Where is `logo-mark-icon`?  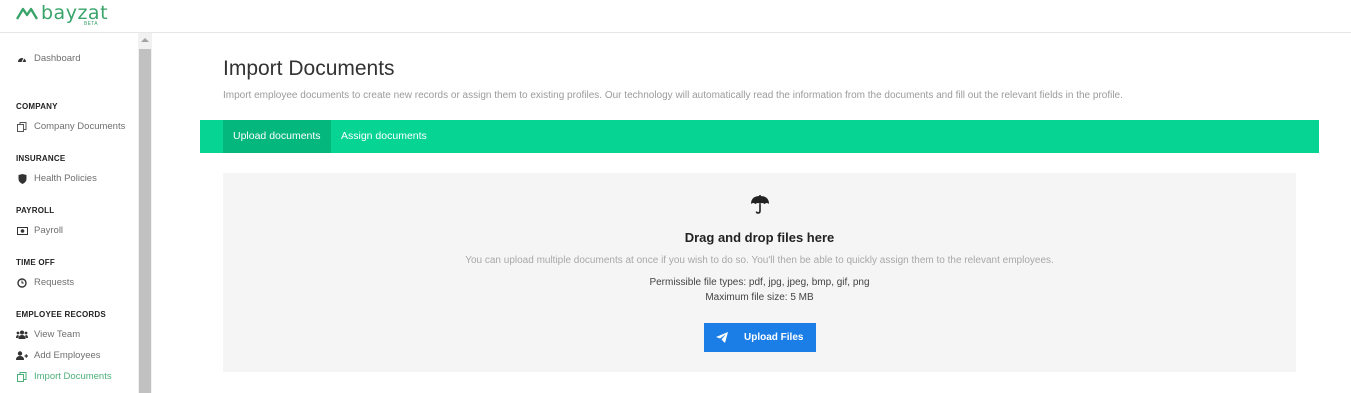 logo-mark-icon is located at coordinates (27, 13).